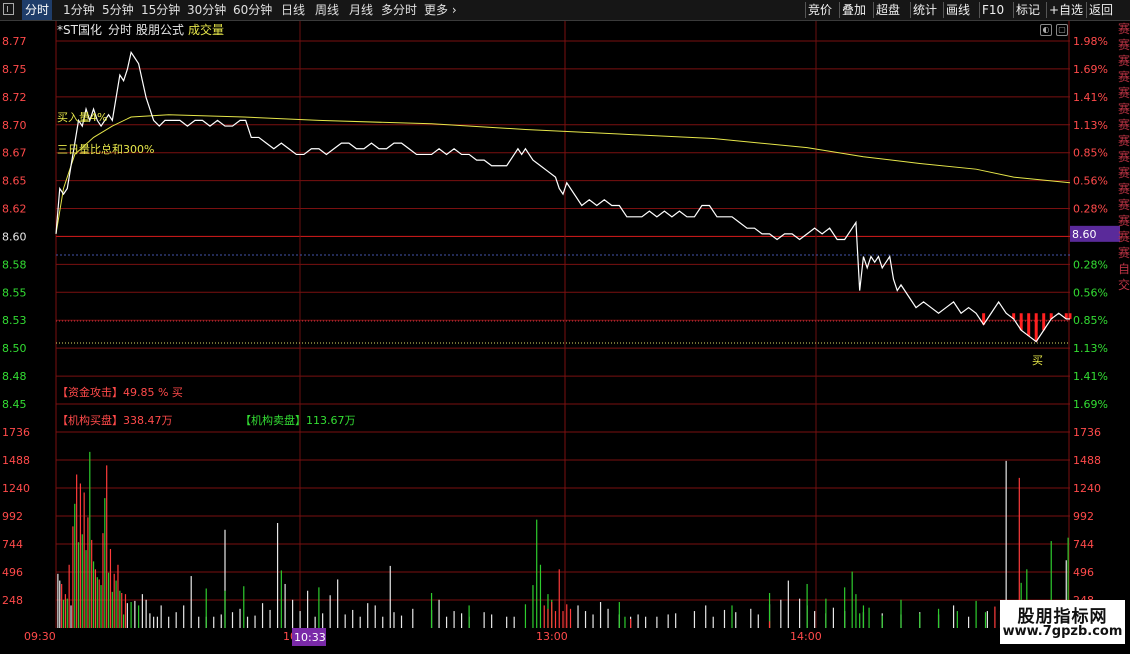  What do you see at coordinates (1046, 30) in the screenshot?
I see `settings-icon: ◐` at bounding box center [1046, 30].